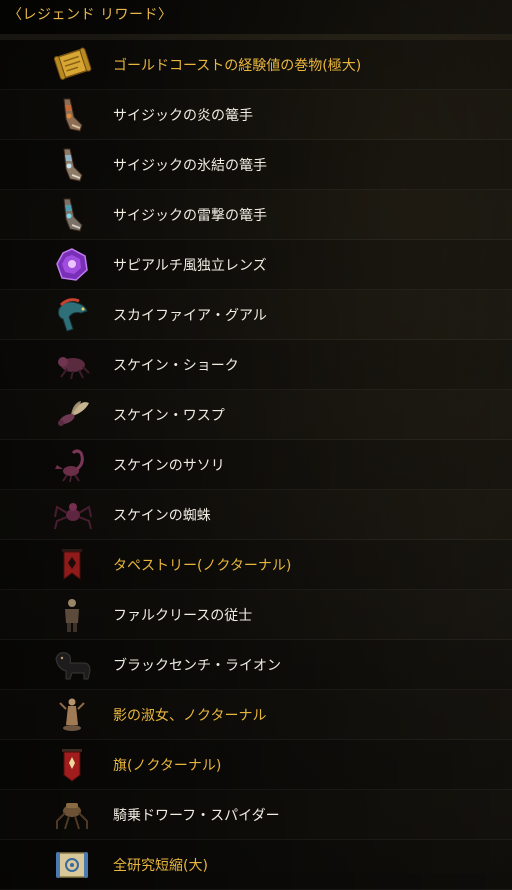  What do you see at coordinates (176, 365) in the screenshot?
I see `item-label: スケイン・ショーク` at bounding box center [176, 365].